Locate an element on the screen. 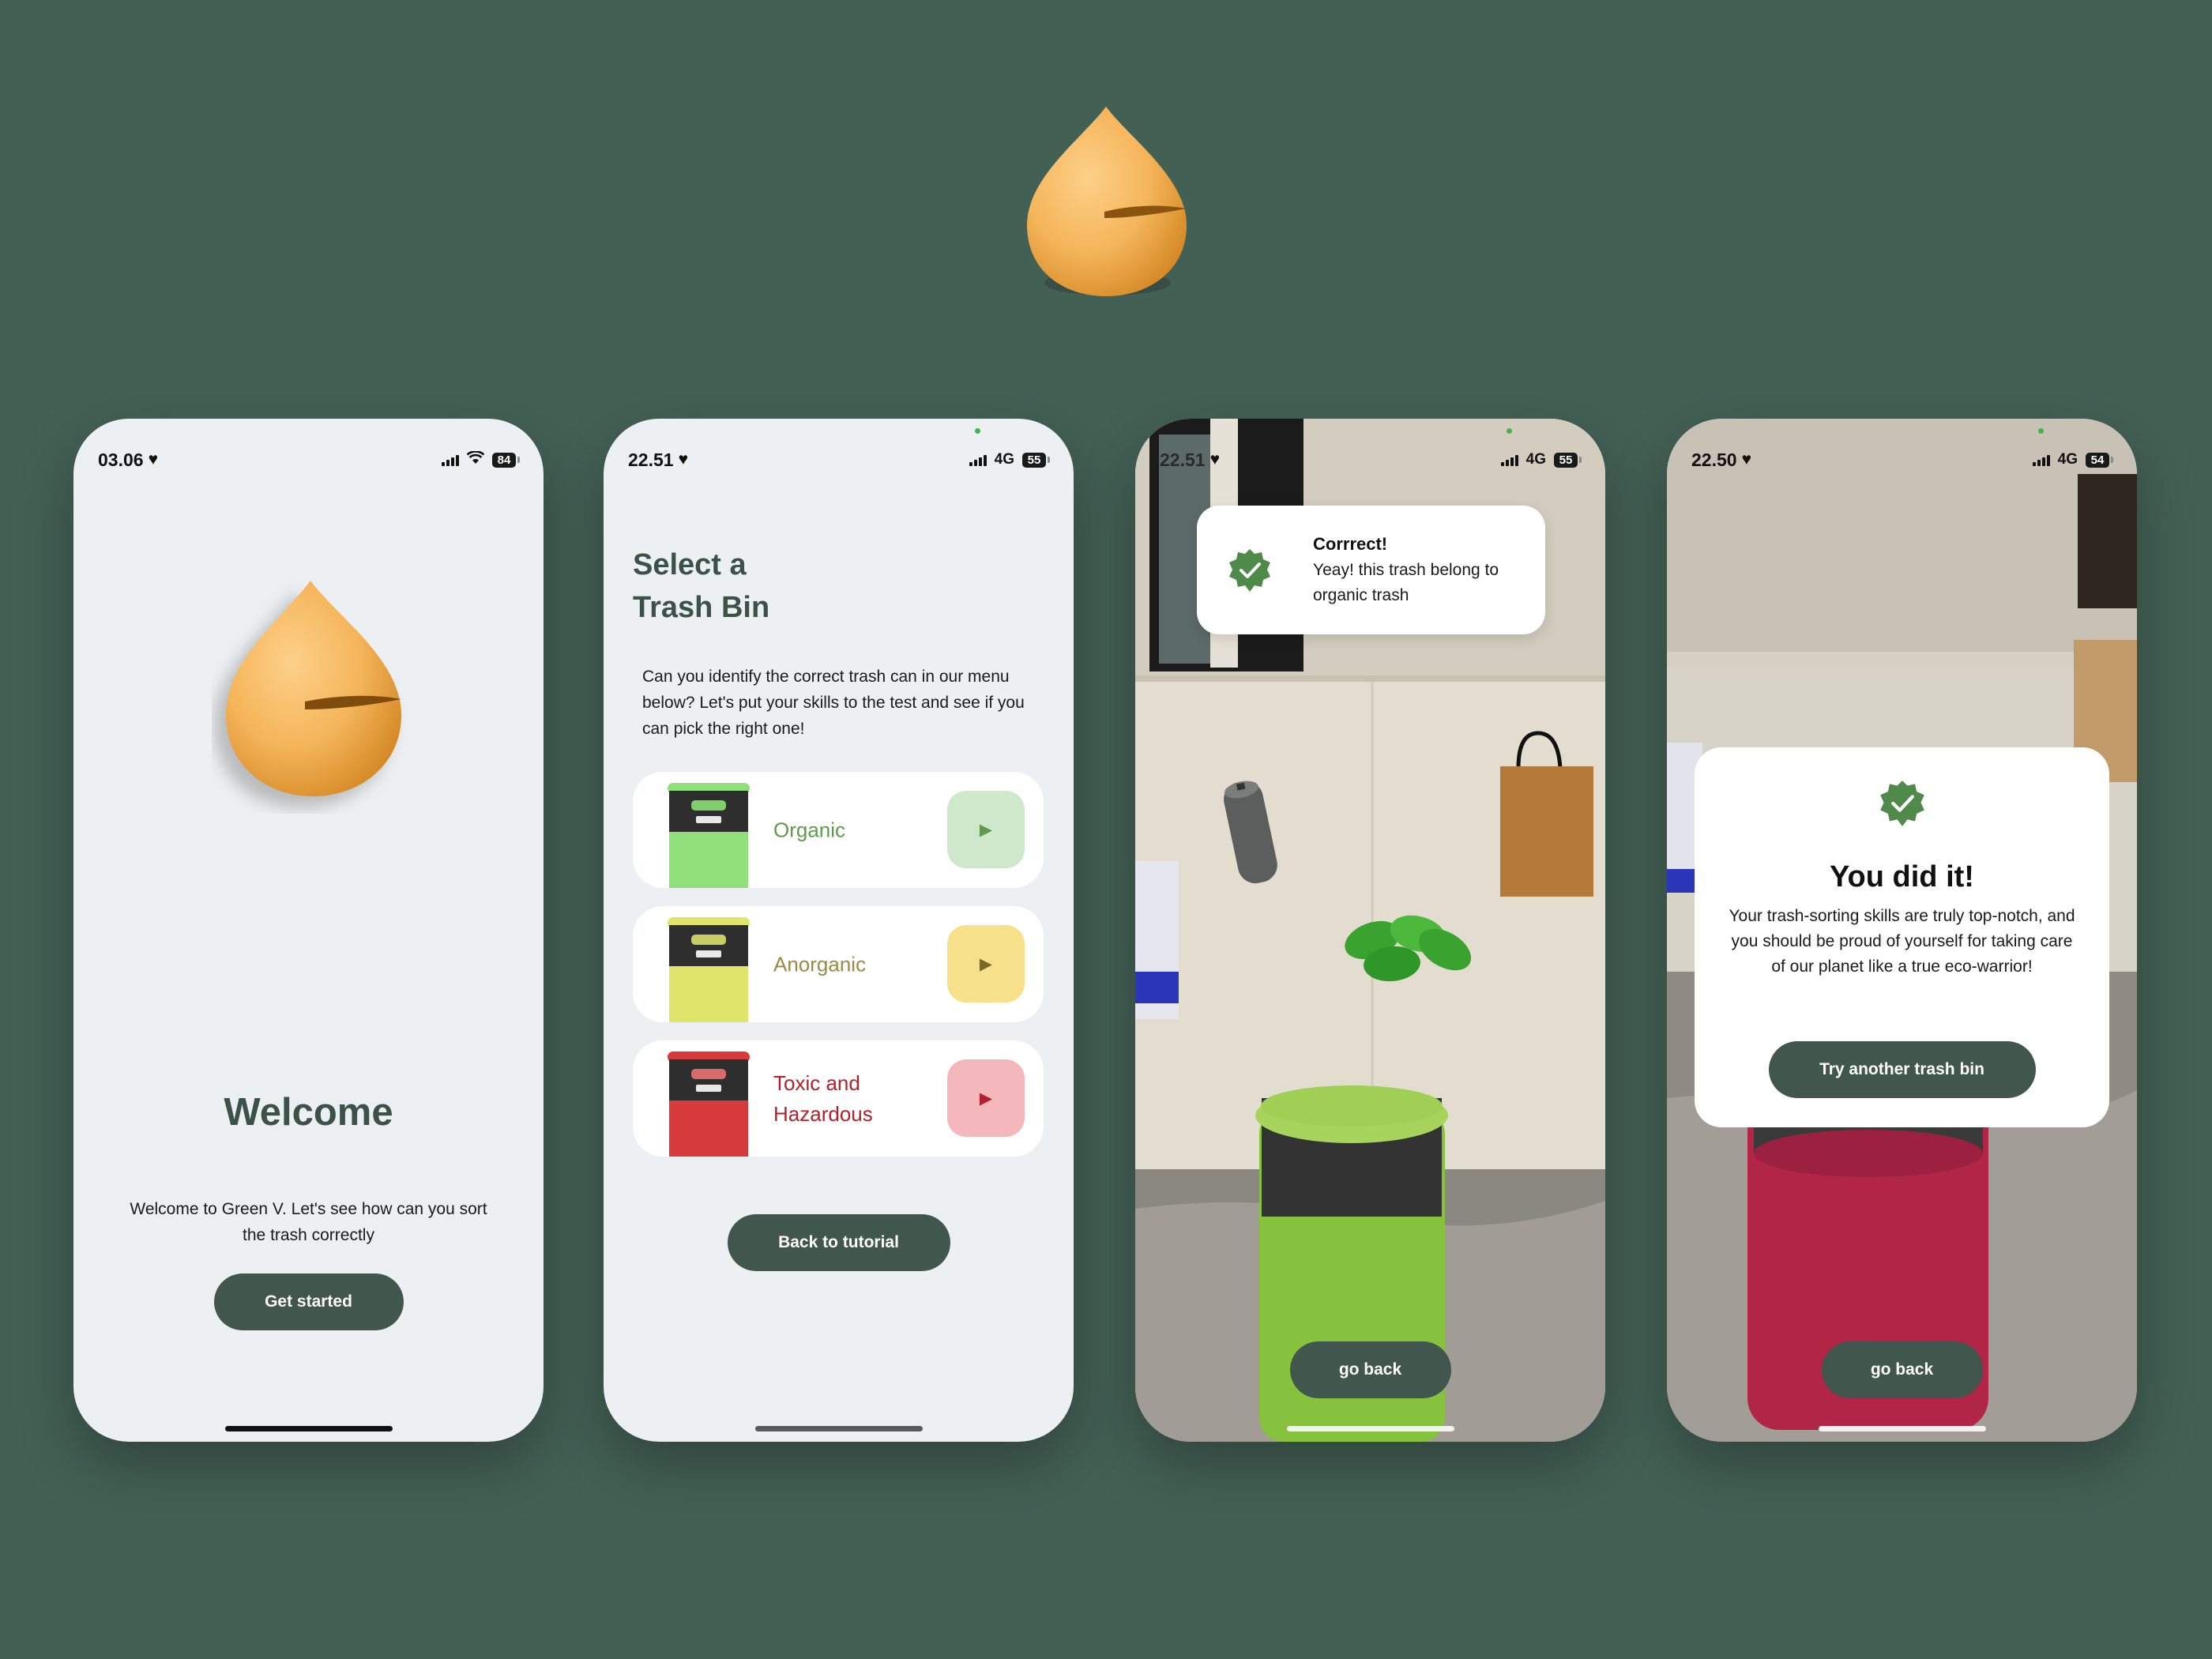  status-bar: 03.06 ♥ 84 is located at coordinates (309, 450).